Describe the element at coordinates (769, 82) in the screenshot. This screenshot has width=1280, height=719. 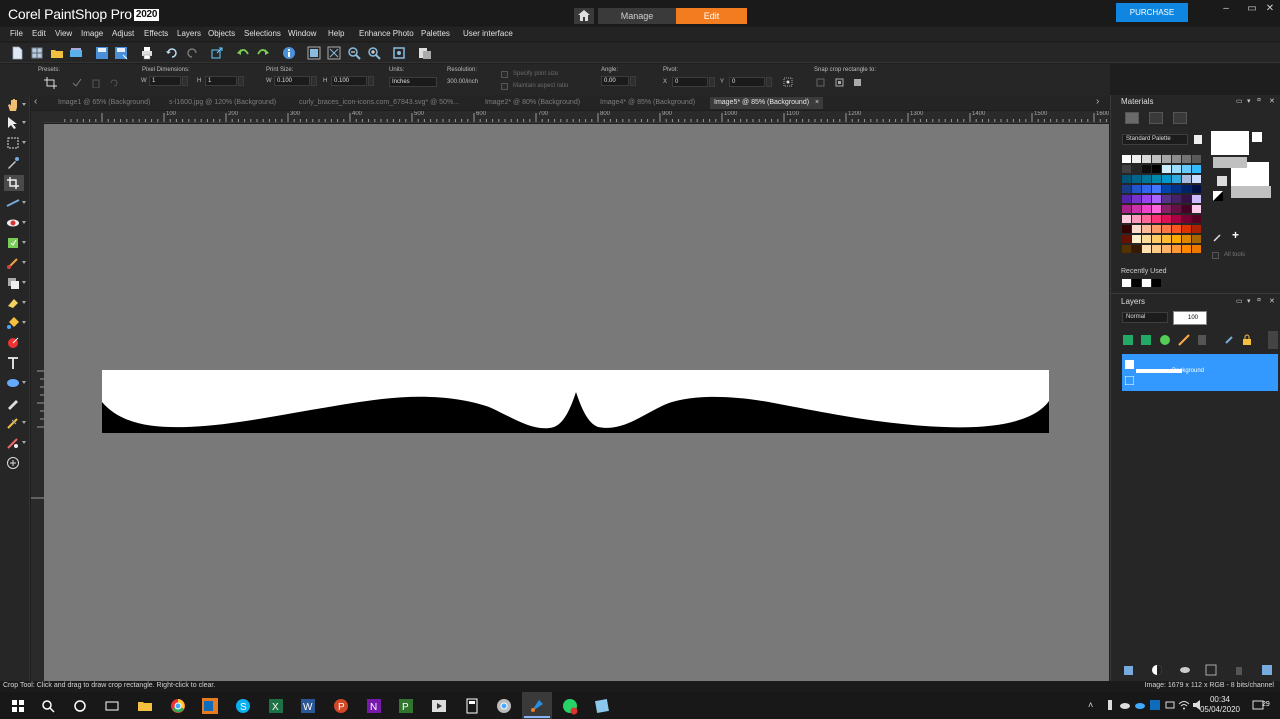
I see `pivot-y-spinner` at that location.